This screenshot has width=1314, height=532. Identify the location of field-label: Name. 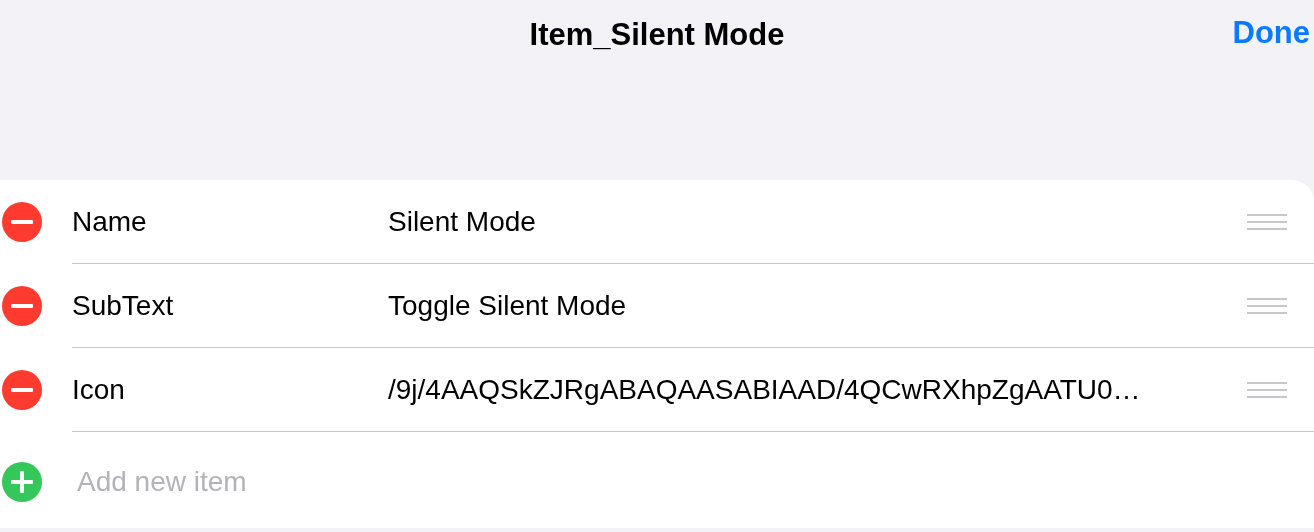
(110, 222).